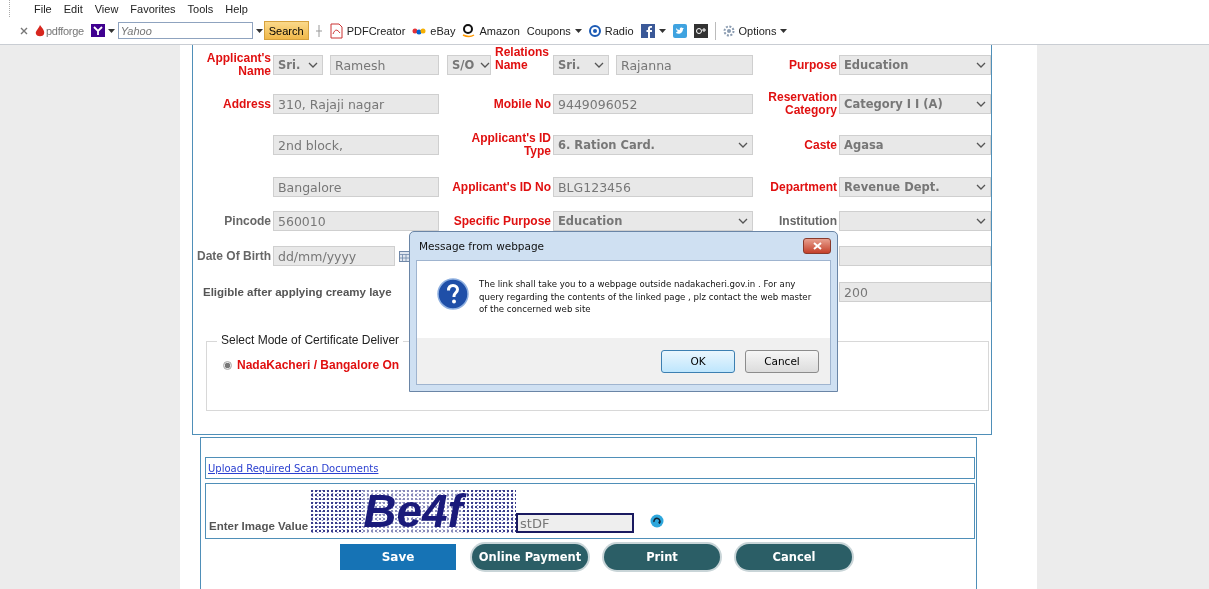  I want to click on text-field: 310, Rajaji nagar, so click(356, 104).